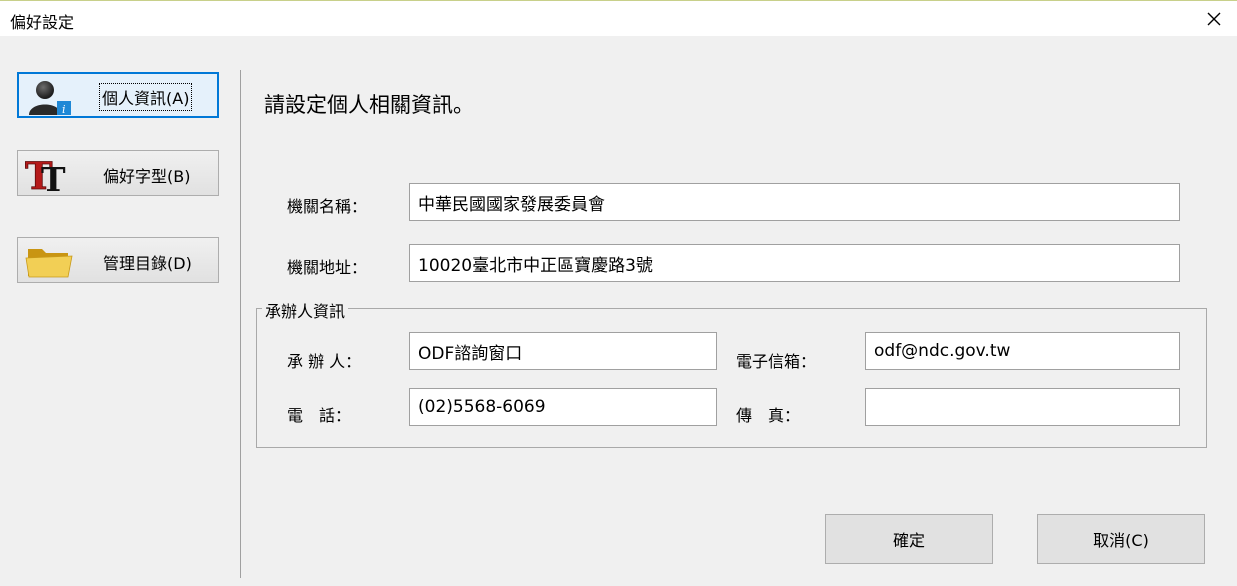 The image size is (1237, 586). I want to click on nav-font-button: T T 偏好字型(B), so click(118, 173).